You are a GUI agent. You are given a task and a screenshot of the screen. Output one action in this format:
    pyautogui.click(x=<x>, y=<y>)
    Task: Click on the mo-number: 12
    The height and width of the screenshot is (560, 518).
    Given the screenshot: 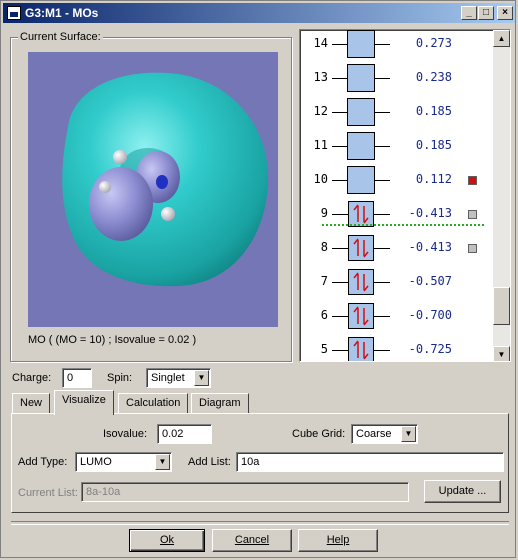 What is the action you would take?
    pyautogui.click(x=320, y=111)
    